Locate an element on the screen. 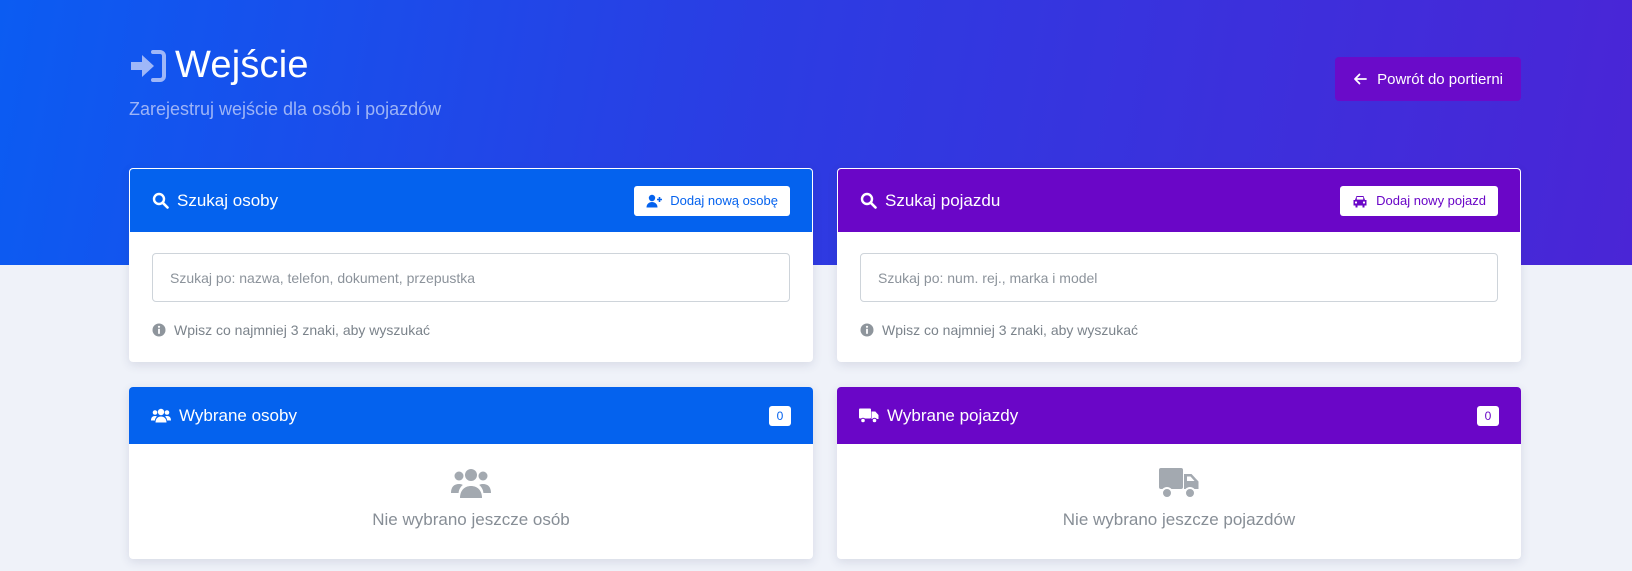 The height and width of the screenshot is (571, 1632). person-search-card: Szukaj osoby Dodaj nową osobę Wpisz c is located at coordinates (471, 265).